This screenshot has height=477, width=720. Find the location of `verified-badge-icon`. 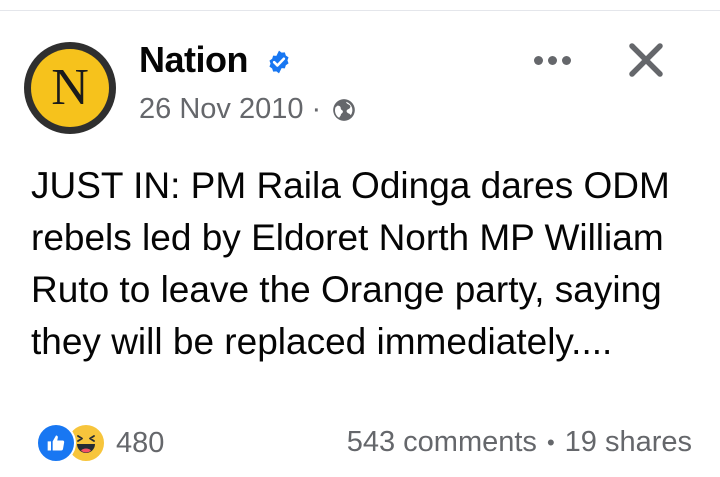

verified-badge-icon is located at coordinates (279, 62).